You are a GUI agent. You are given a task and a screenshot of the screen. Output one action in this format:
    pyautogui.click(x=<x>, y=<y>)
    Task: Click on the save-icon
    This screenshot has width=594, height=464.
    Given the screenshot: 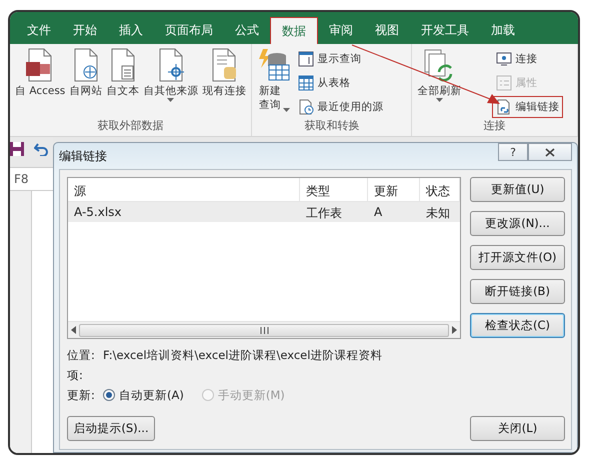 What is the action you would take?
    pyautogui.click(x=17, y=149)
    